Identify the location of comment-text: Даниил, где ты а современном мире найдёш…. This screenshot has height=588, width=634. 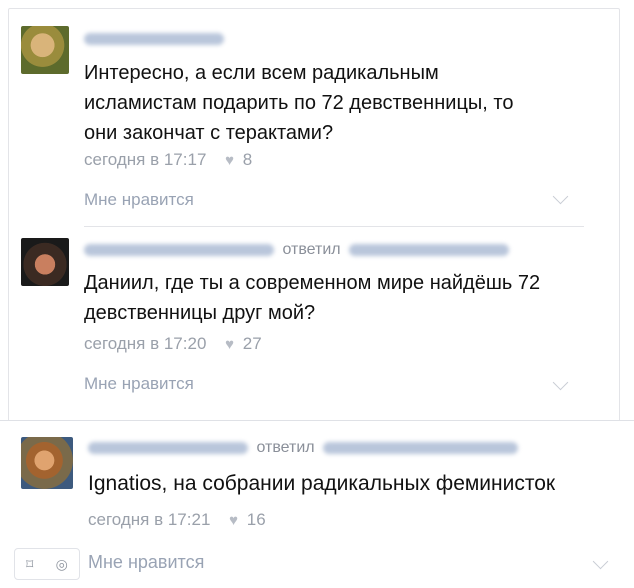
(312, 298).